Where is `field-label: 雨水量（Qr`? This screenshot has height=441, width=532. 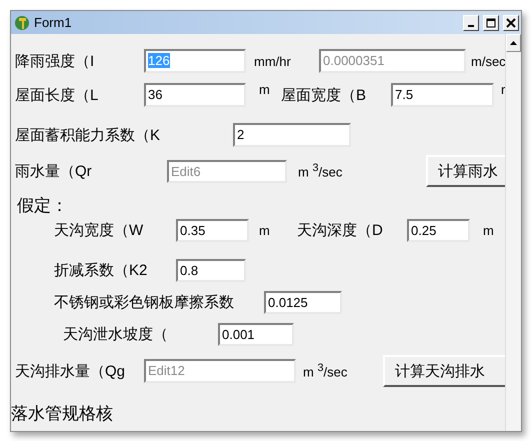
field-label: 雨水量（Qr is located at coordinates (54, 171).